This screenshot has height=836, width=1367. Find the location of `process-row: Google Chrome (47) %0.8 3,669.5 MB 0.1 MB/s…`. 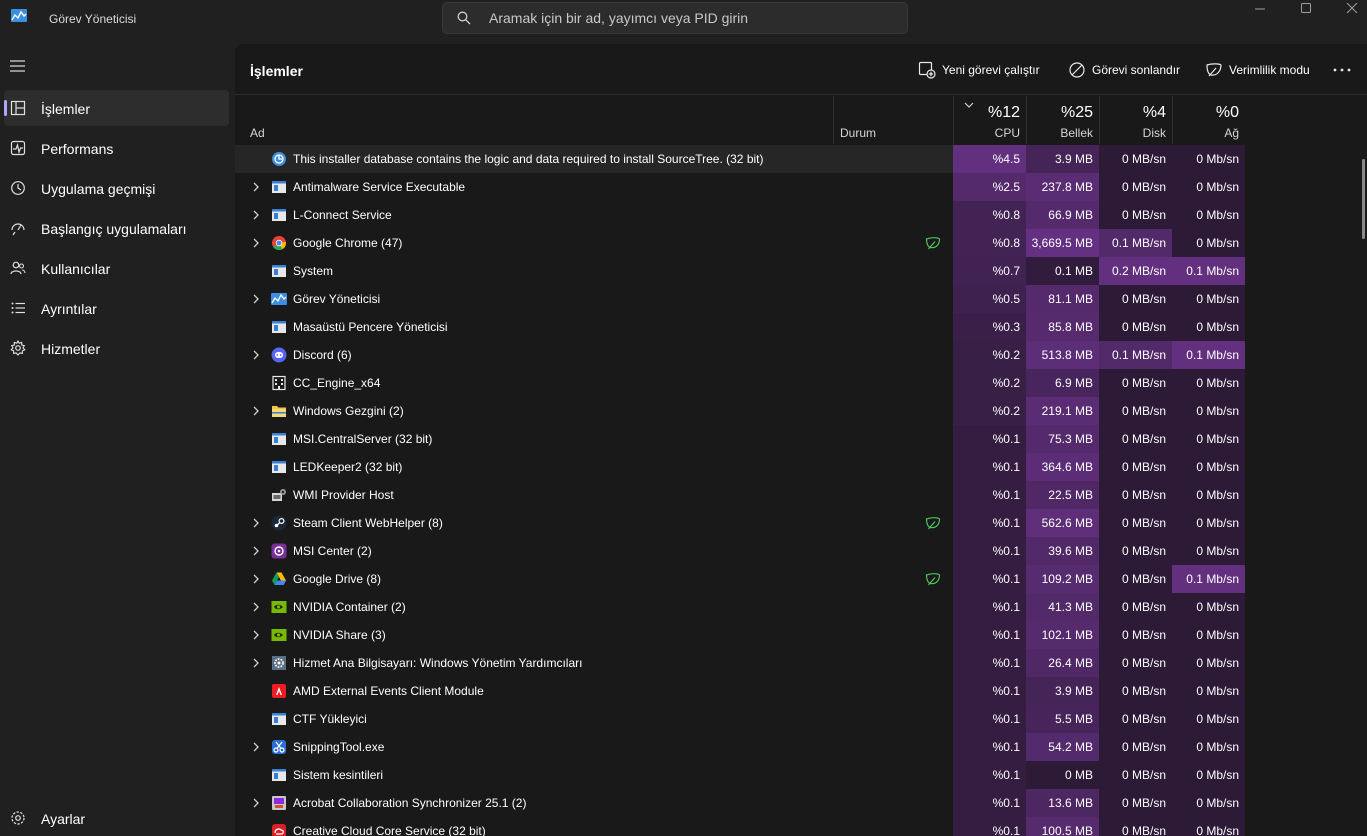

process-row: Google Chrome (47) %0.8 3,669.5 MB 0.1 MB/s… is located at coordinates (740, 243).